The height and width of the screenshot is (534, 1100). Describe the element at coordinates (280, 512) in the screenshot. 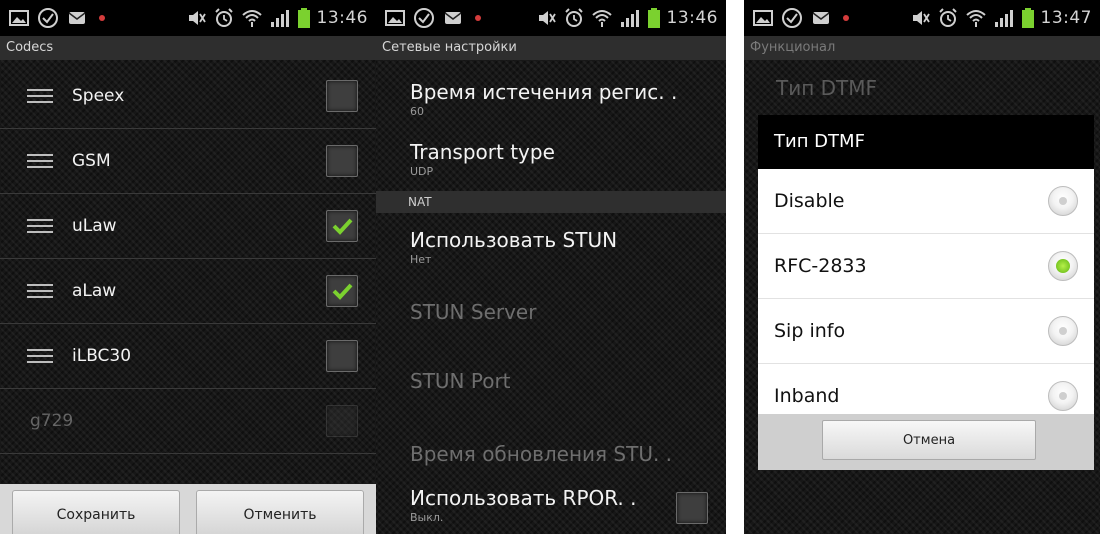

I see `cancel-button: Отменить` at that location.